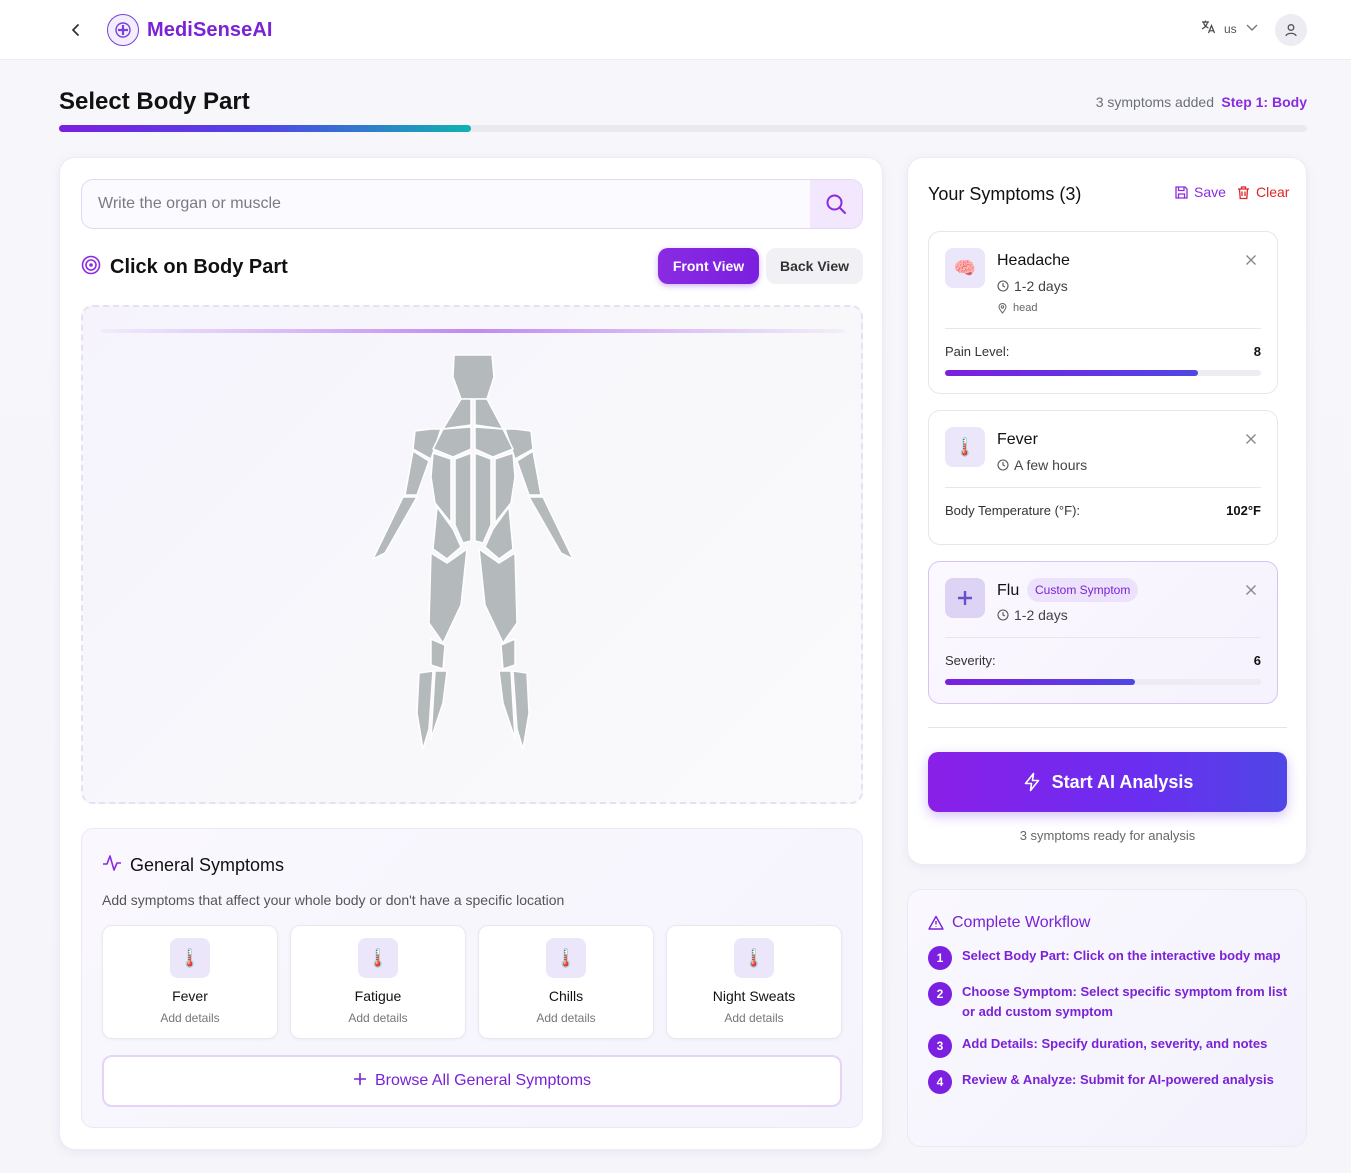 This screenshot has height=1173, width=1351. What do you see at coordinates (447, 204) in the screenshot?
I see `search-input` at bounding box center [447, 204].